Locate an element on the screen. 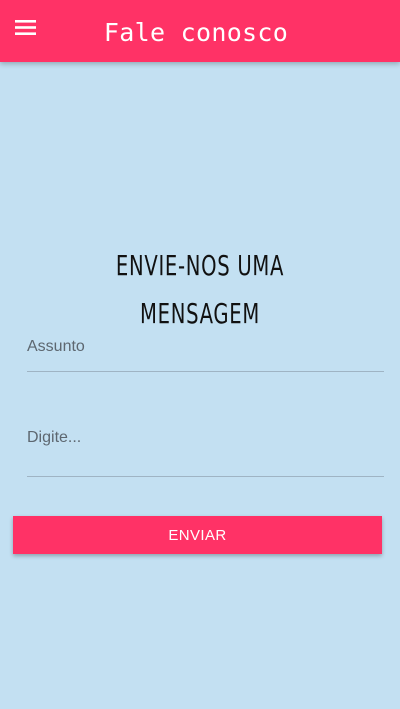 The height and width of the screenshot is (709, 400). app-header: Fale conosco is located at coordinates (200, 31).